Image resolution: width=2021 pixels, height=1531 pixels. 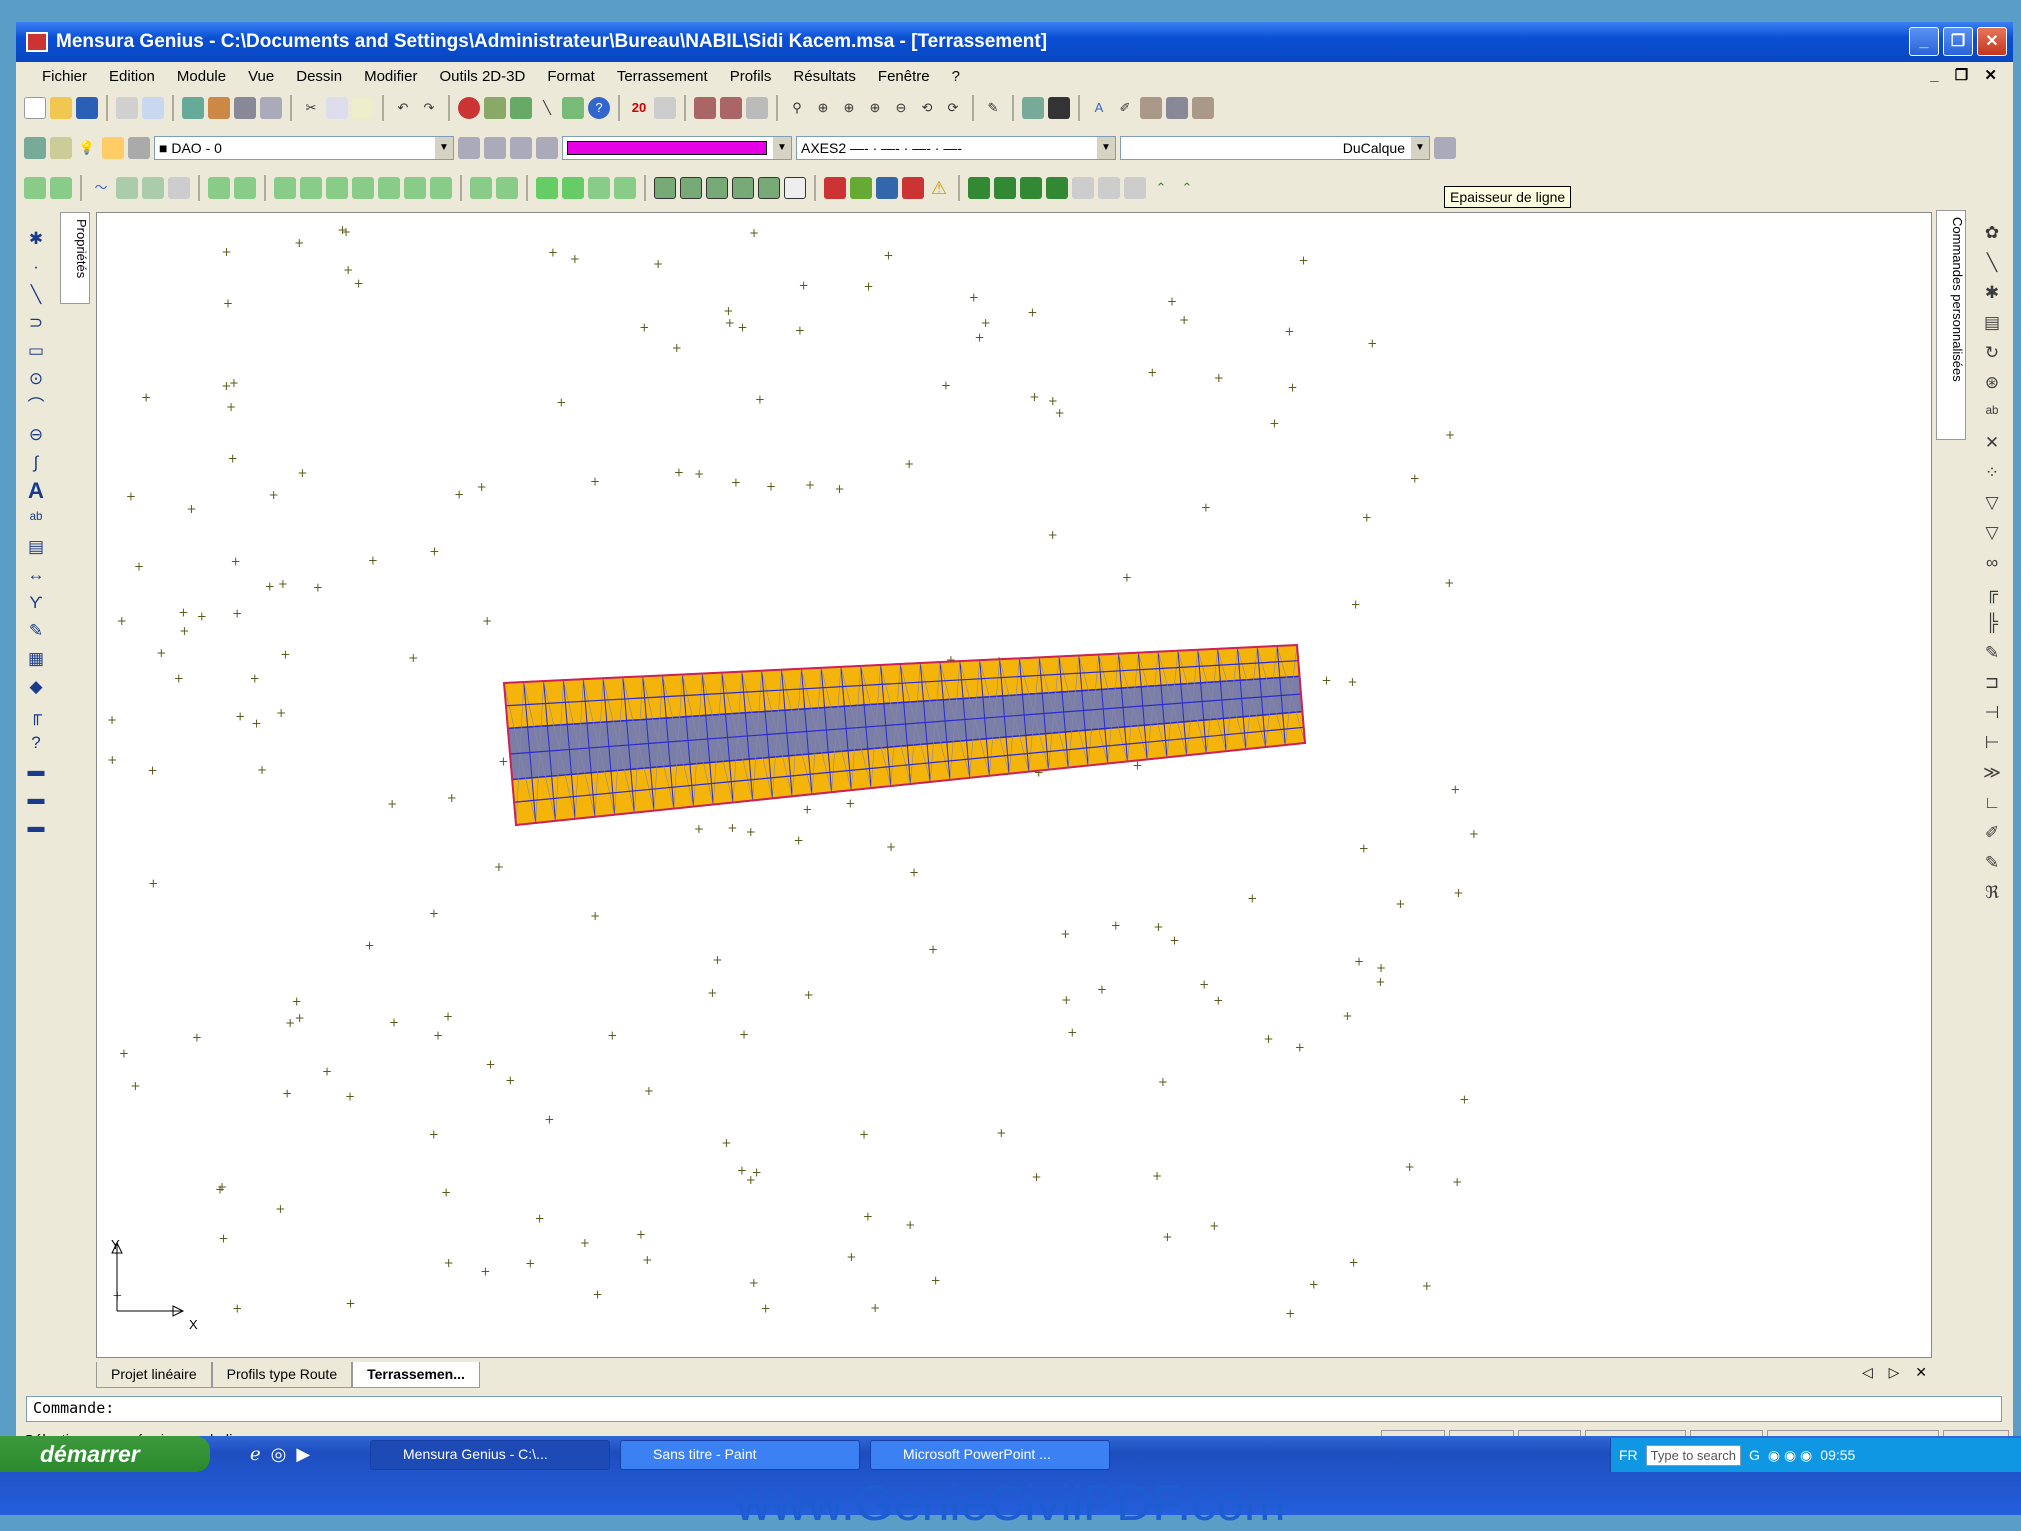 I want to click on volume6-icon, so click(x=415, y=188).